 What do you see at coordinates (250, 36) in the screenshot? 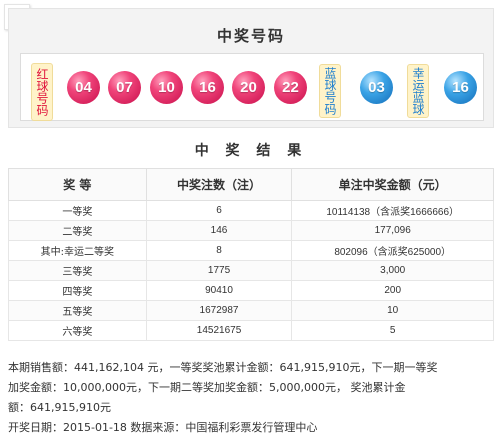
I see `winning-numbers-title: 中奖号码` at bounding box center [250, 36].